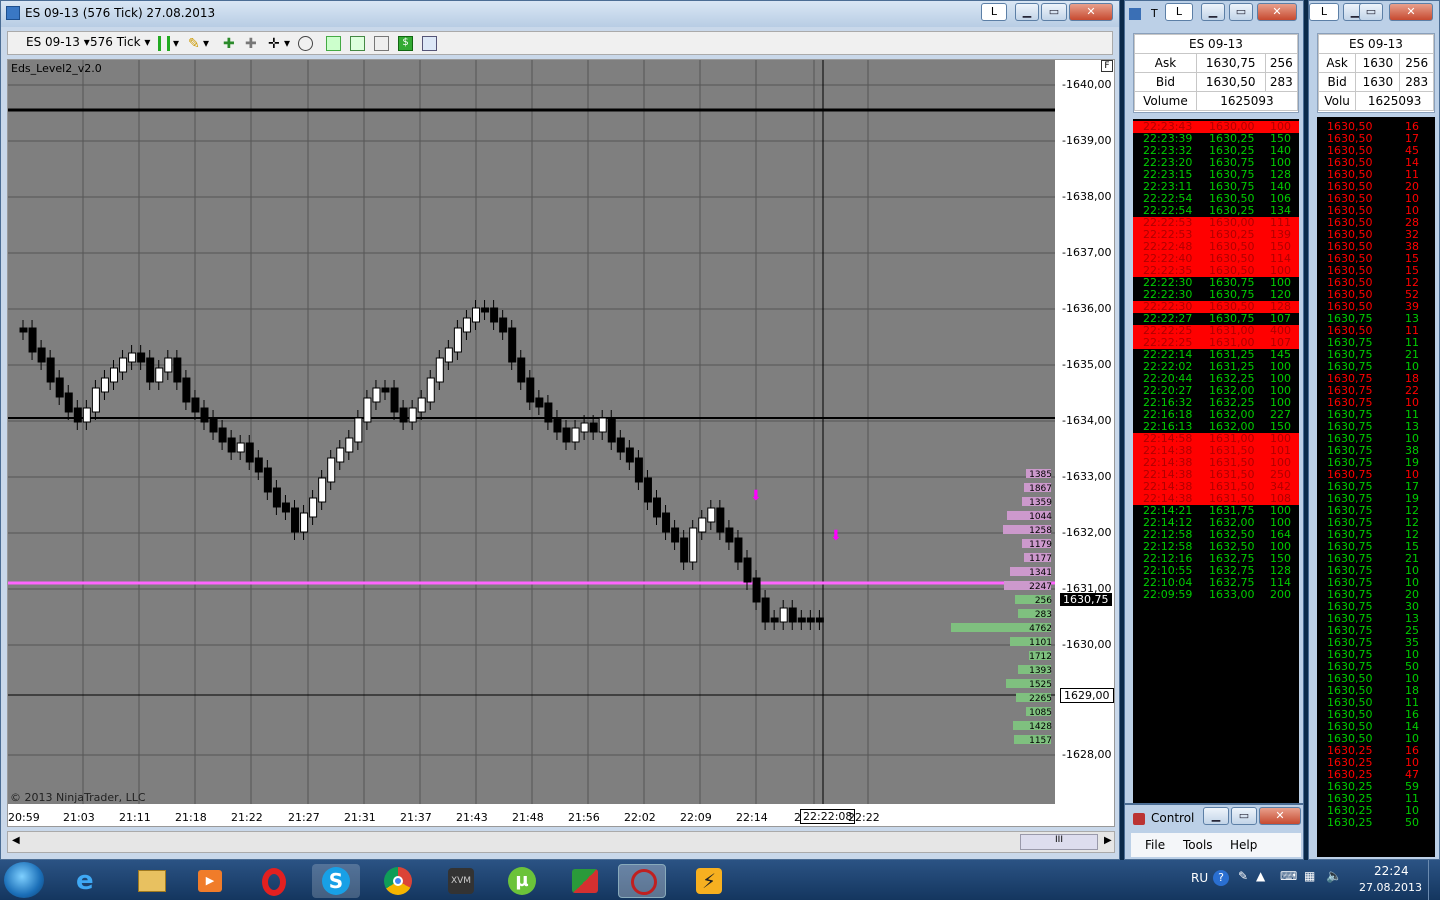  Describe the element at coordinates (1108, 840) in the screenshot. I see `scroll-right-icon: ▶` at that location.